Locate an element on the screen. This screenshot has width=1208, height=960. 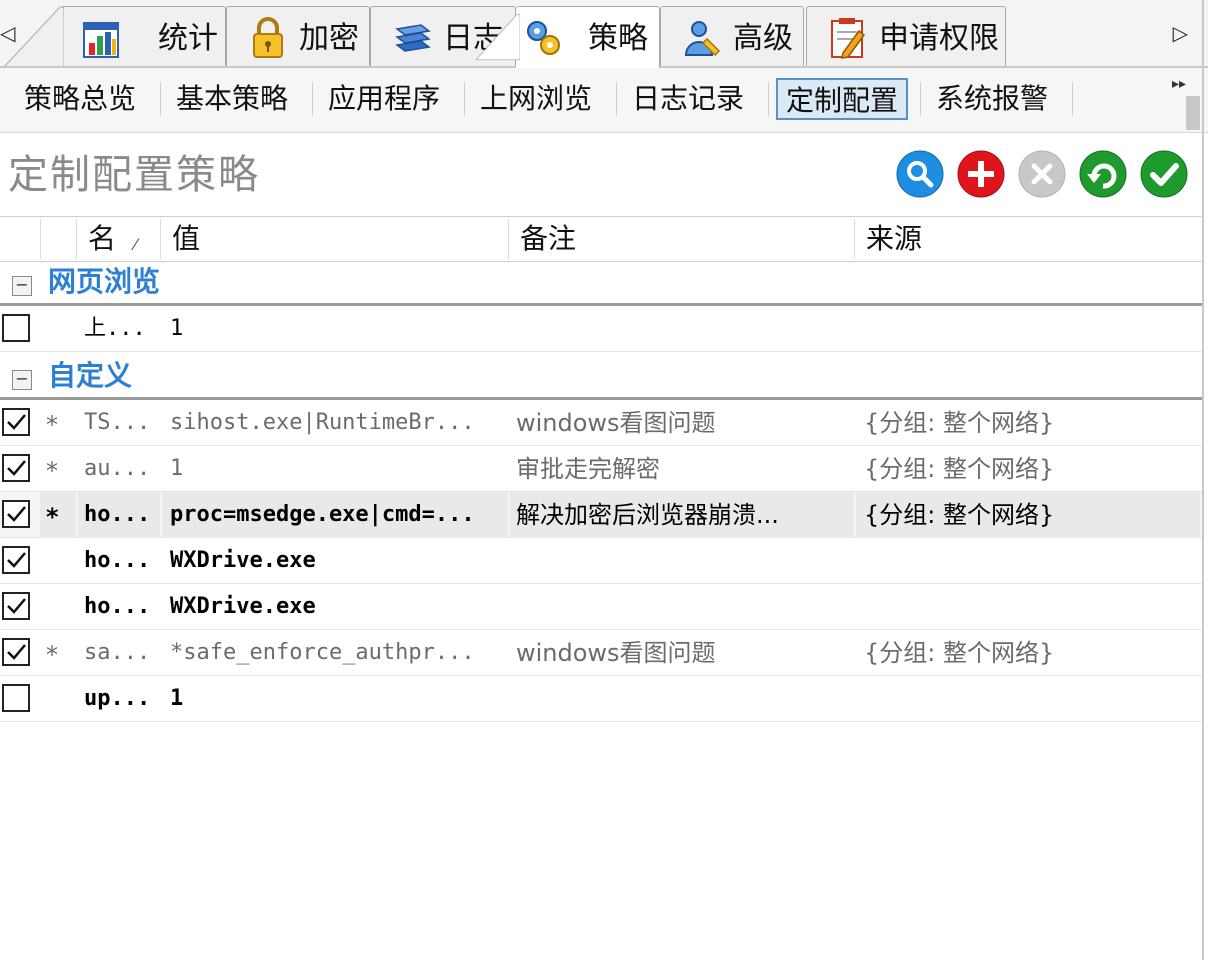
subtab-applications: 应用程序 is located at coordinates (384, 99).